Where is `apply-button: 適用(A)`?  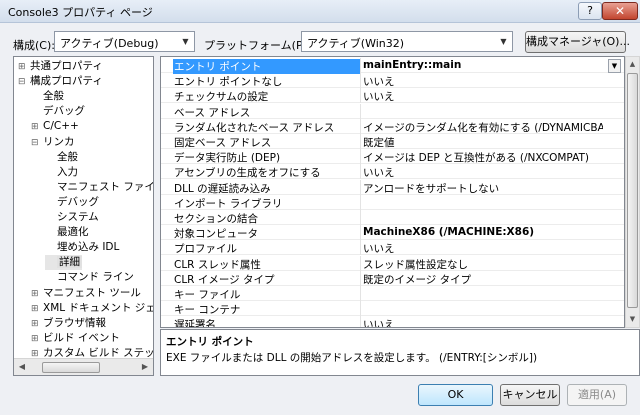 apply-button: 適用(A) is located at coordinates (597, 395).